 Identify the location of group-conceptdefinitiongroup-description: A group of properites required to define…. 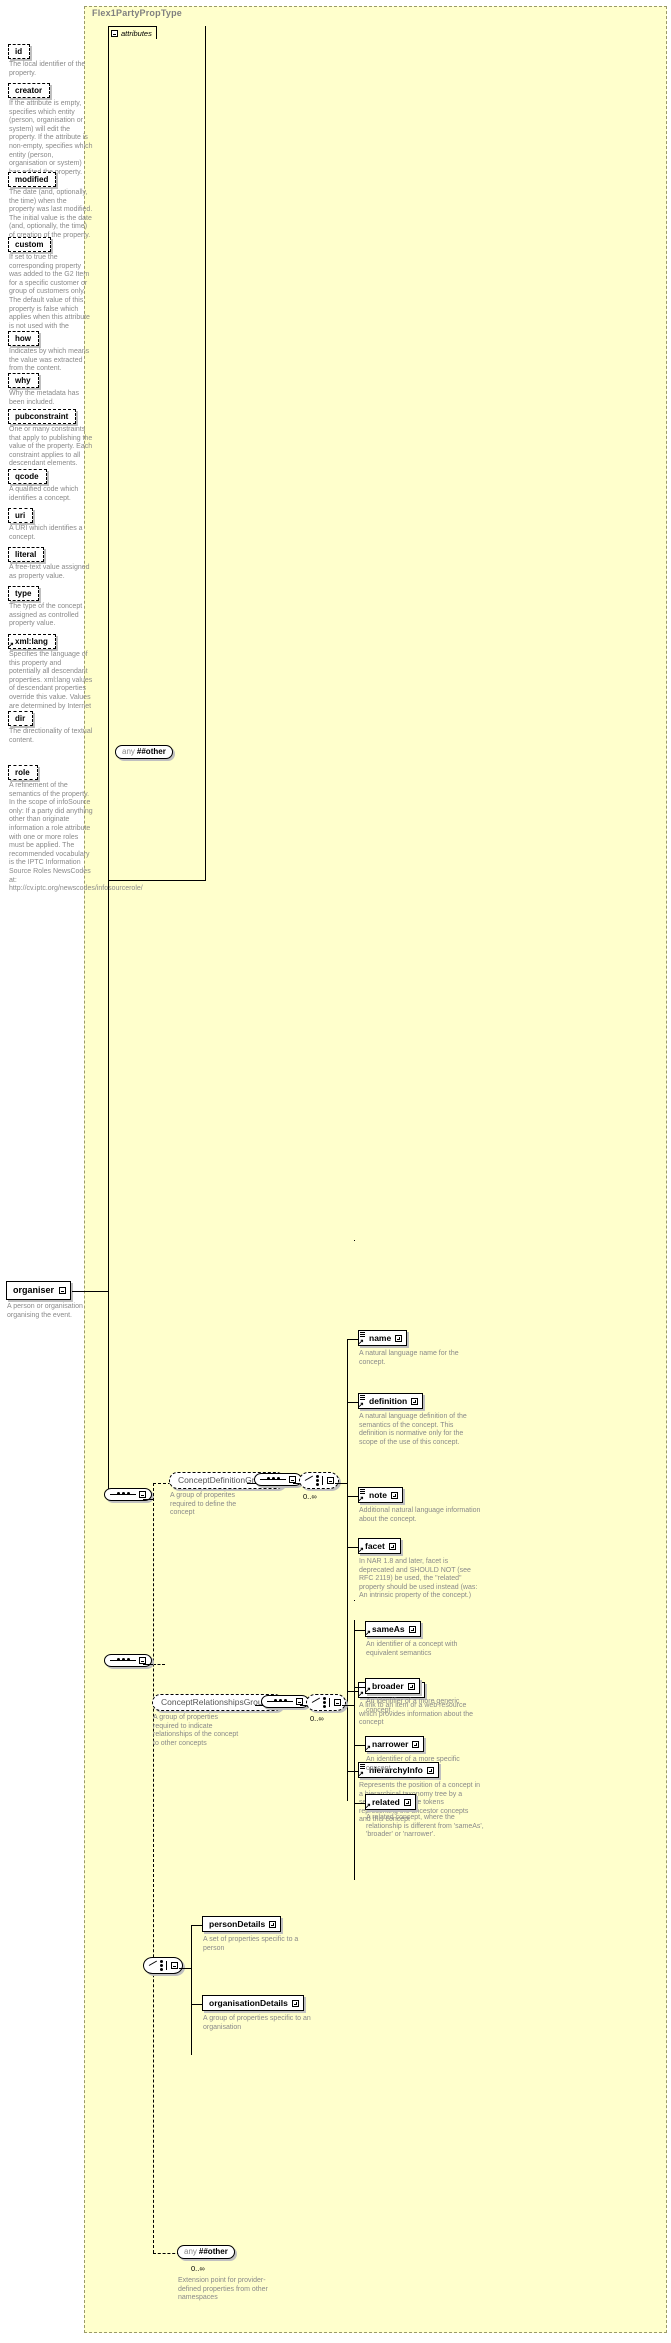
(203, 1504).